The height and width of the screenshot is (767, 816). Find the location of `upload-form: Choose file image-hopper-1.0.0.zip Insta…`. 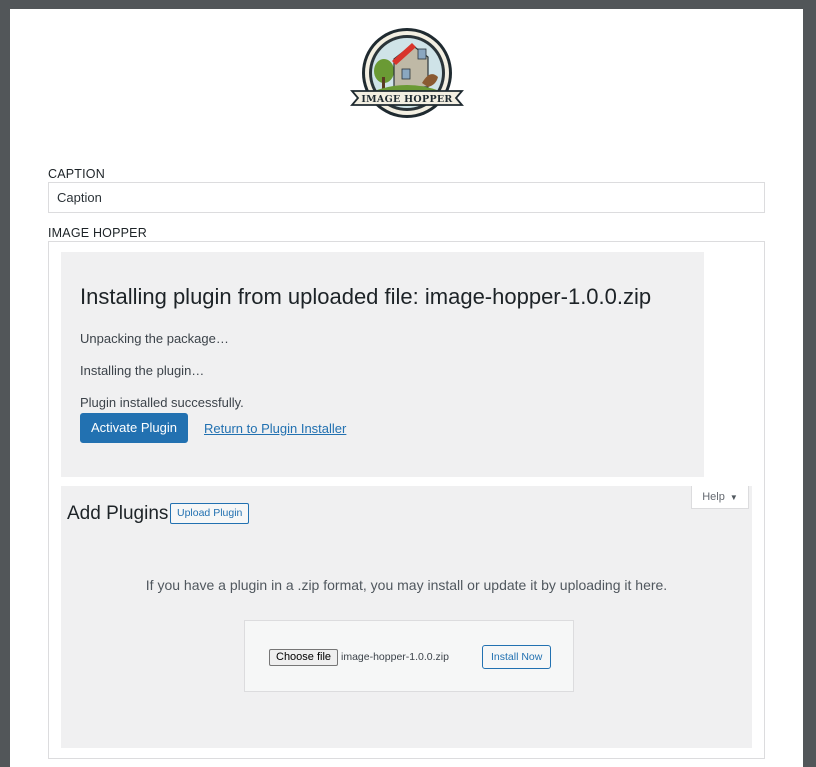

upload-form: Choose file image-hopper-1.0.0.zip Insta… is located at coordinates (409, 656).